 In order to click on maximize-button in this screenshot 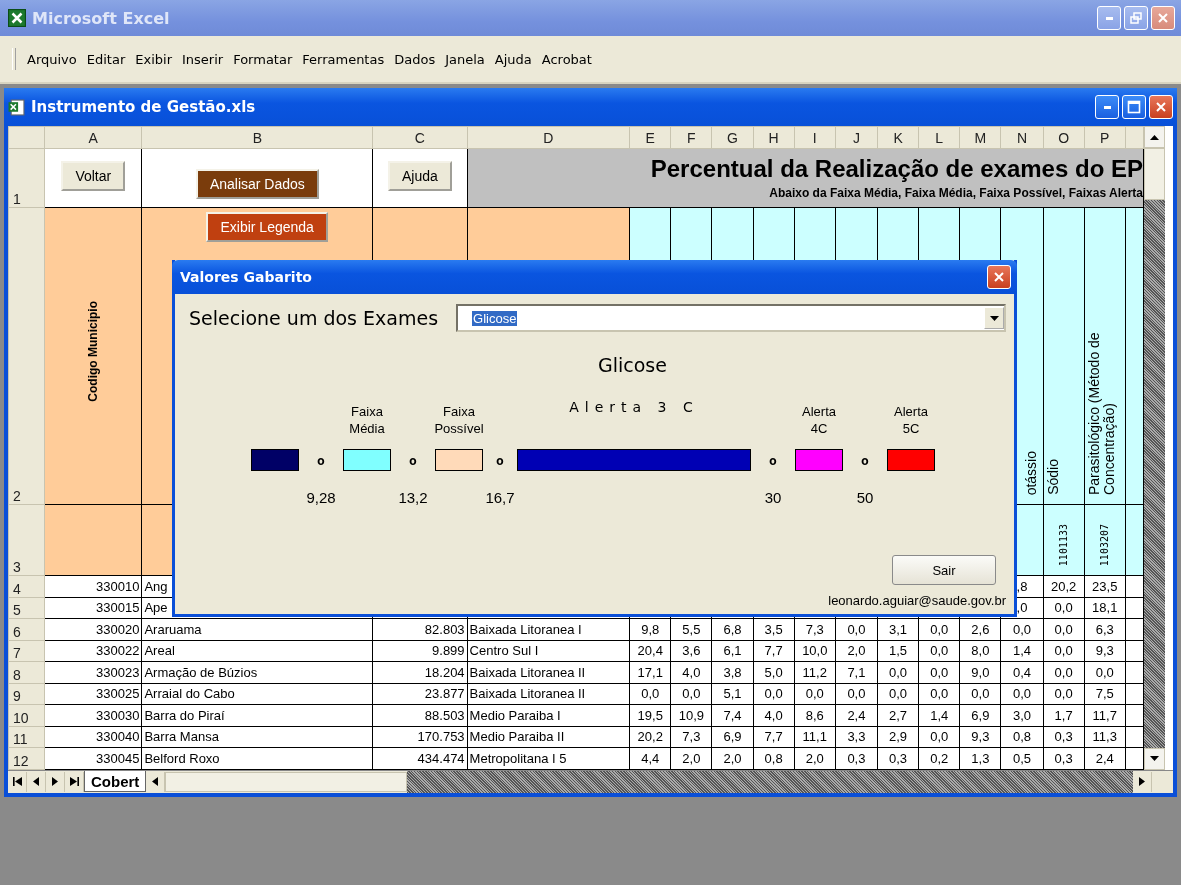, I will do `click(1134, 107)`.